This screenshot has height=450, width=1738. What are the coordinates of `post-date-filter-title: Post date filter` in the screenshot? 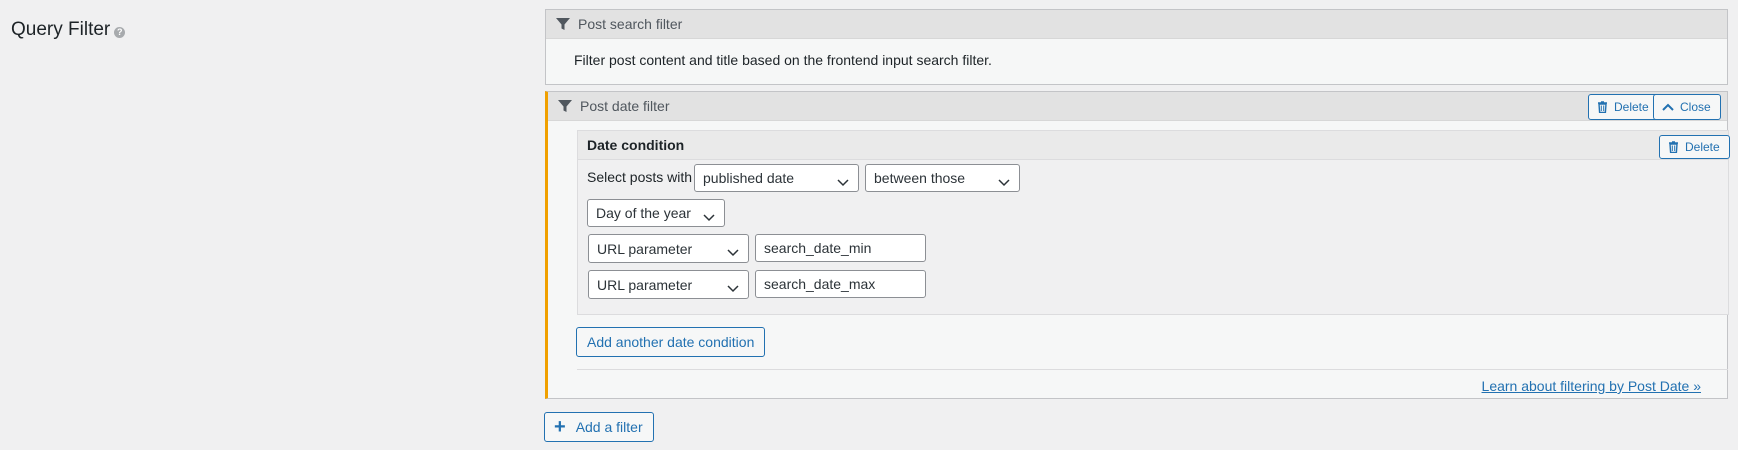 It's located at (625, 106).